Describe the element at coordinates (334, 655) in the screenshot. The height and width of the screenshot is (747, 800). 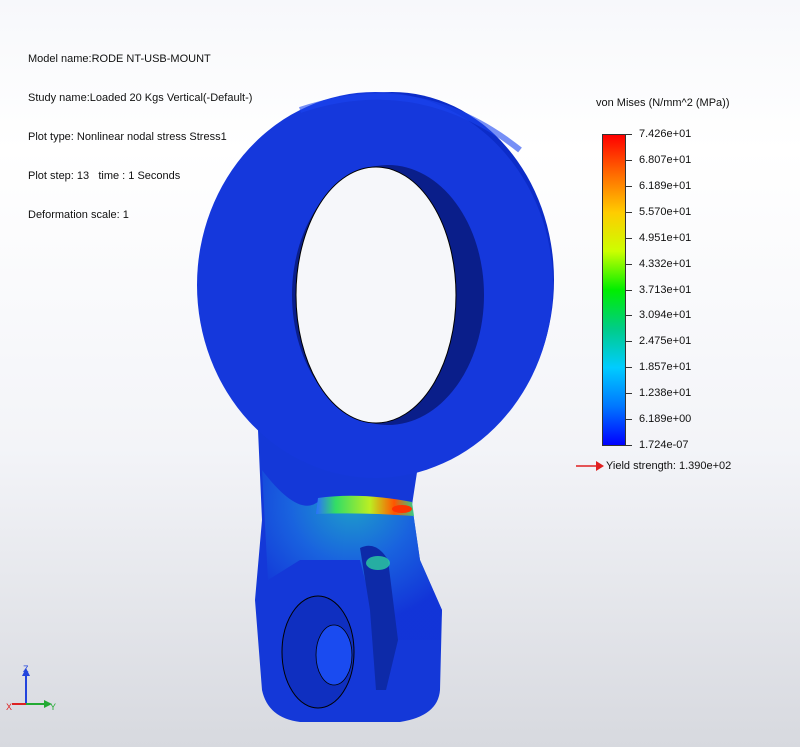
I see `pivot-hole-inner` at that location.